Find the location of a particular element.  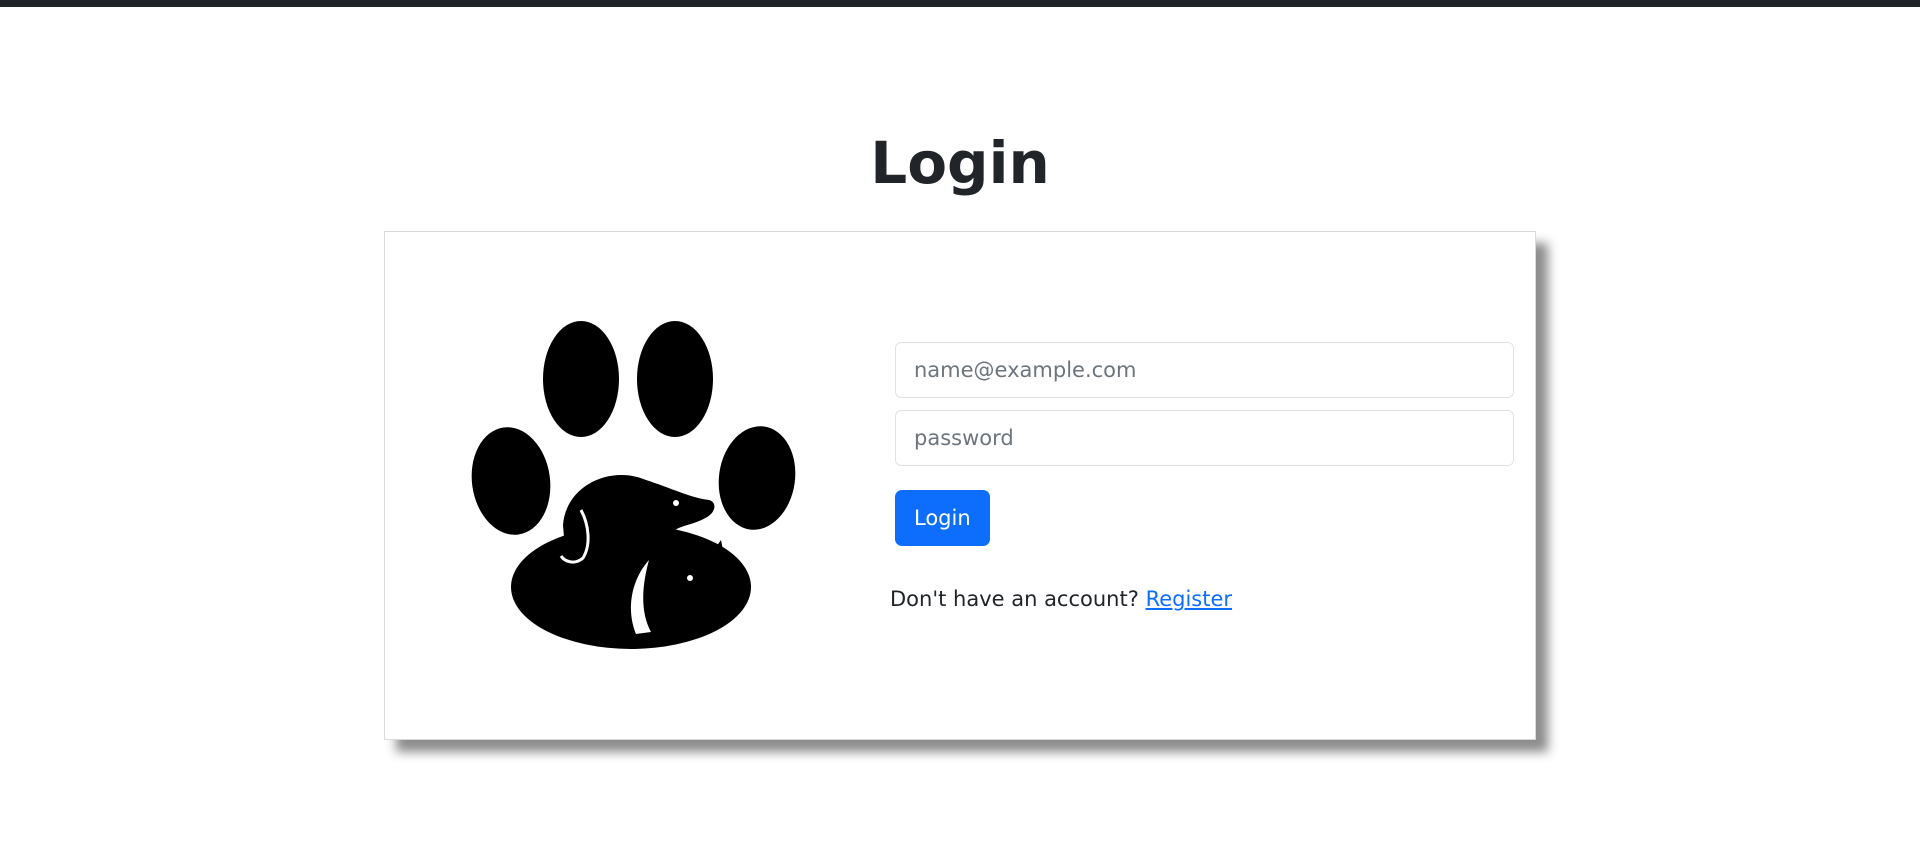

paw-dog-cat-logo-icon is located at coordinates (641, 485).